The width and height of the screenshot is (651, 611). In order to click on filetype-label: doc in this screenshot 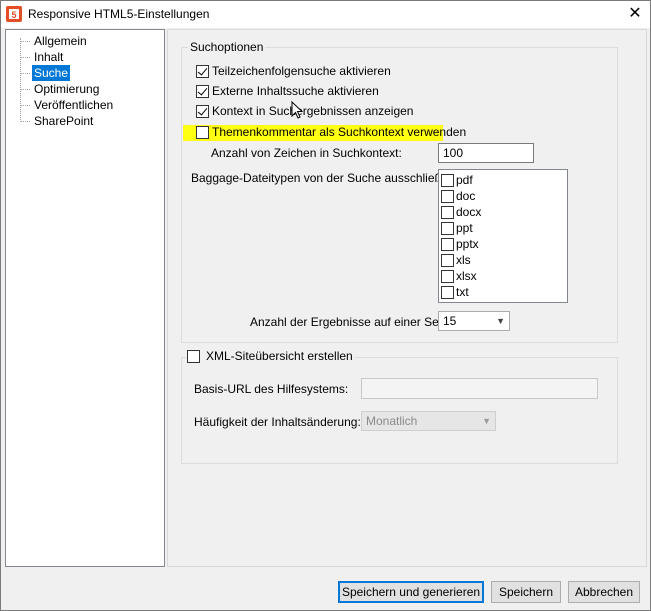, I will do `click(466, 196)`.